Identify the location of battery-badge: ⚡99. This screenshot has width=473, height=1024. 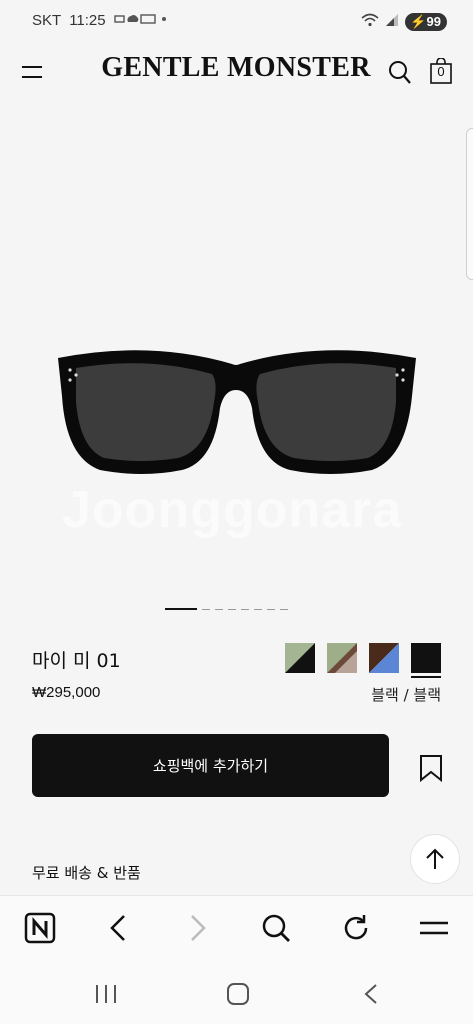
(426, 21).